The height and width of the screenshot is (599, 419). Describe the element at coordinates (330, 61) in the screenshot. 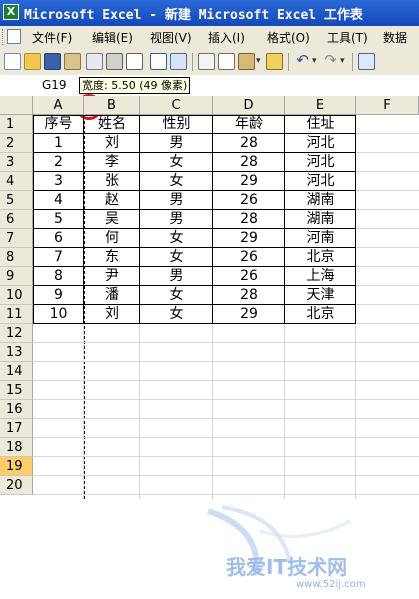

I see `redo-icon: ↷` at that location.